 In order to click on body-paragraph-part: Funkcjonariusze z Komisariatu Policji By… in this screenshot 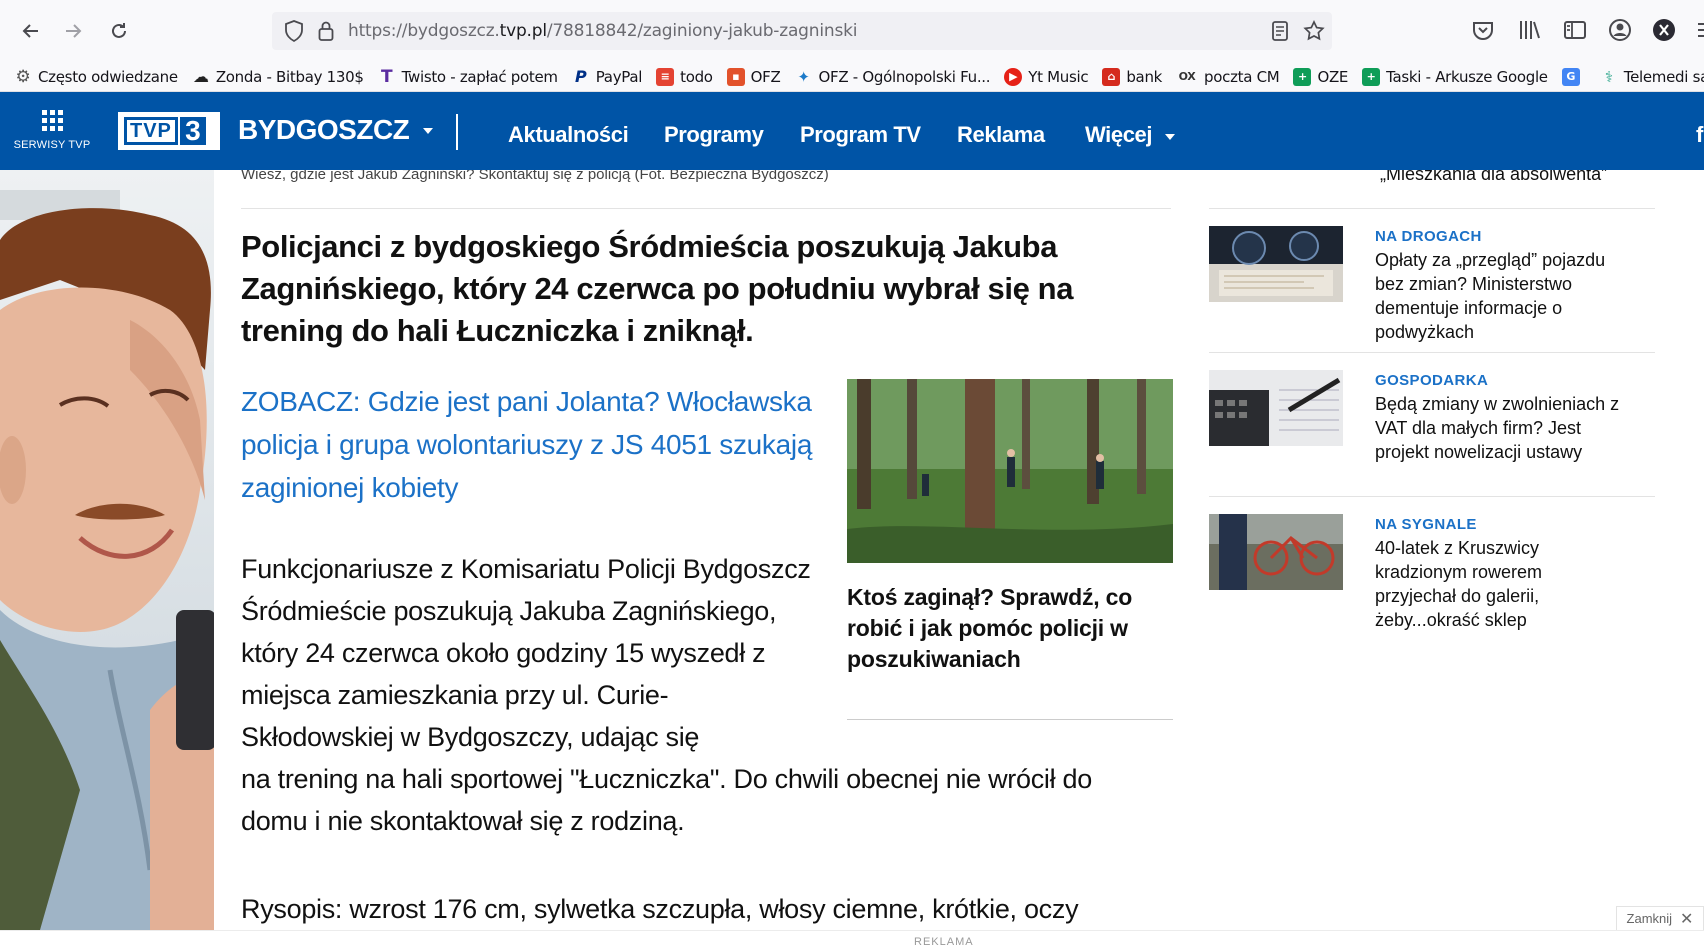, I will do `click(526, 653)`.